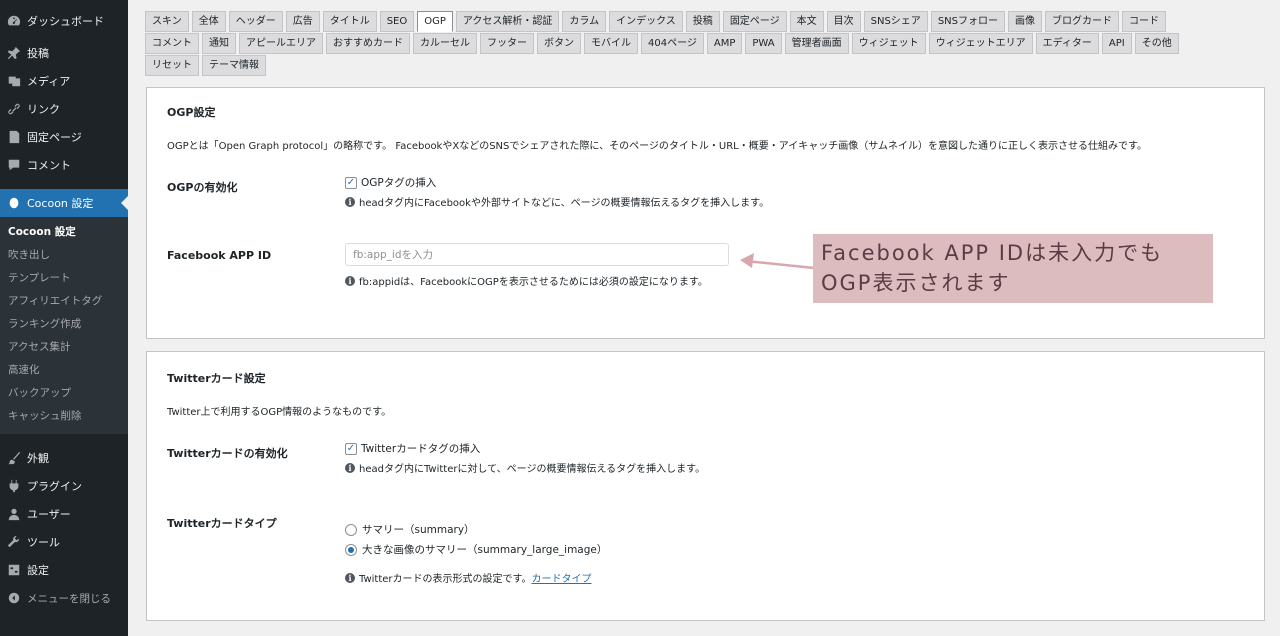  I want to click on sidebar-item-appearance: 外観, so click(64, 458).